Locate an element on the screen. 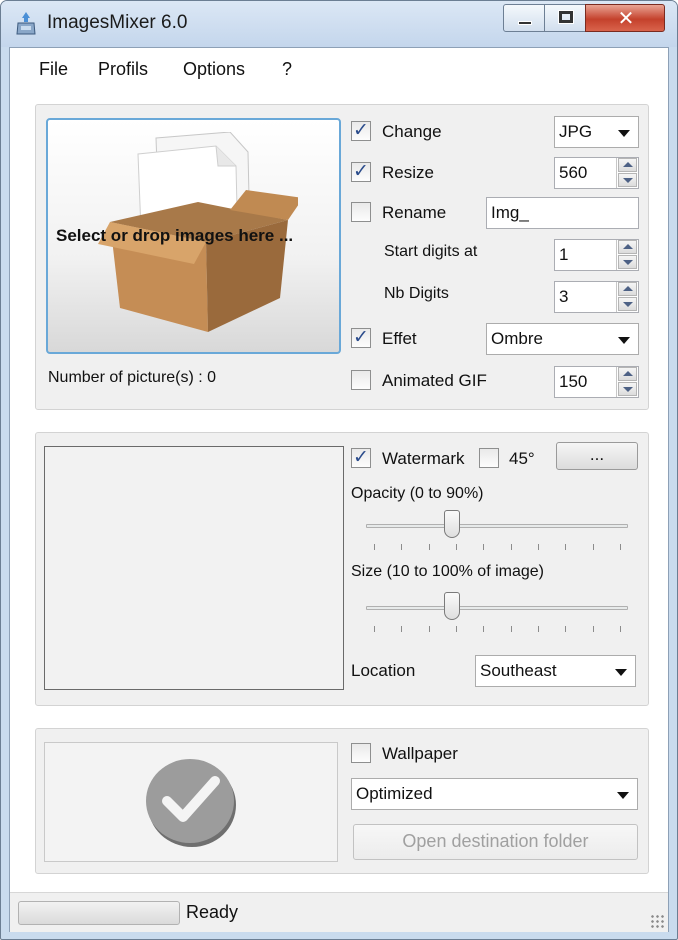 This screenshot has height=940, width=678. minimize-icon is located at coordinates (525, 23).